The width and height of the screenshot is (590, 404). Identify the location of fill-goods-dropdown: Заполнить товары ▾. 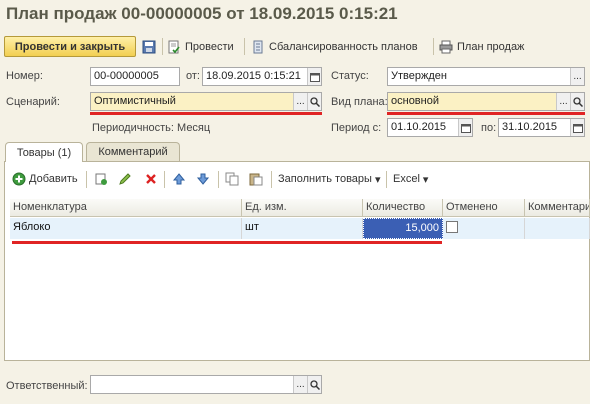
(329, 179).